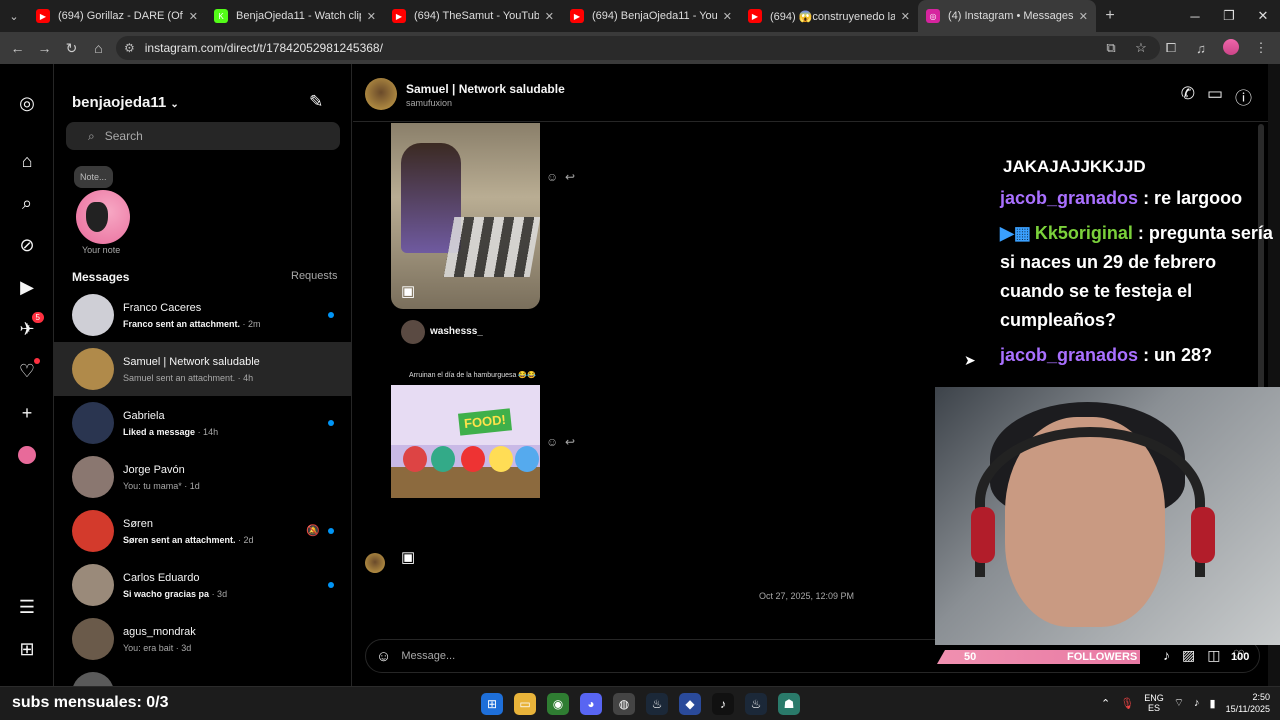  What do you see at coordinates (161, 485) in the screenshot?
I see `conversation-preview: You: tu mama* · 1d` at bounding box center [161, 485].